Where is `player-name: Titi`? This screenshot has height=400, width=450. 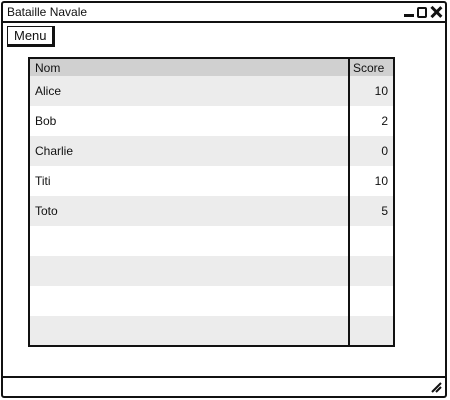
player-name: Titi is located at coordinates (43, 181).